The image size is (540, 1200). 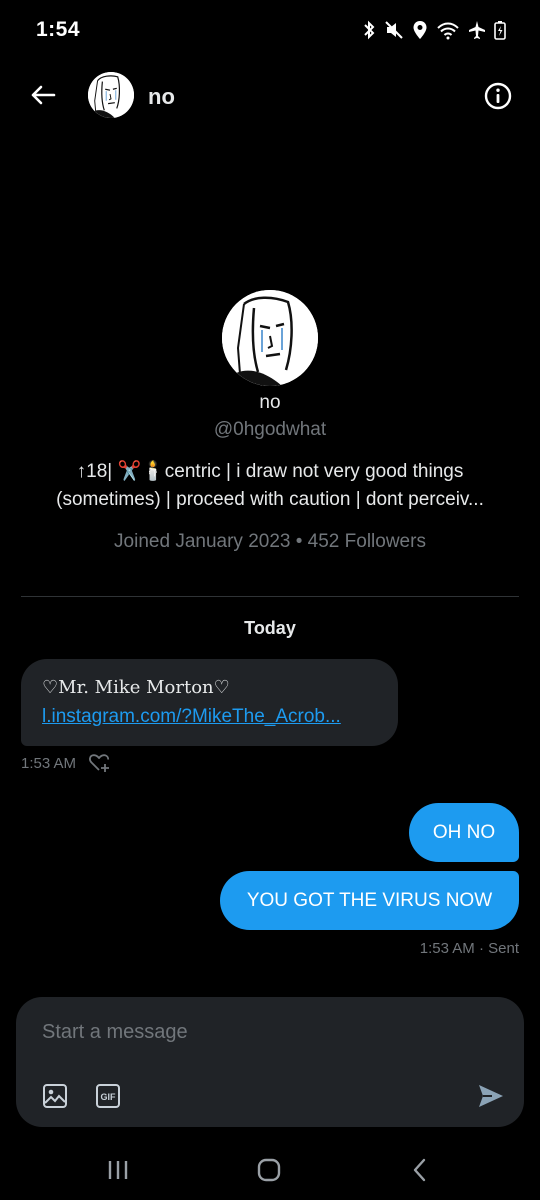 What do you see at coordinates (477, 30) in the screenshot?
I see `airplane-icon` at bounding box center [477, 30].